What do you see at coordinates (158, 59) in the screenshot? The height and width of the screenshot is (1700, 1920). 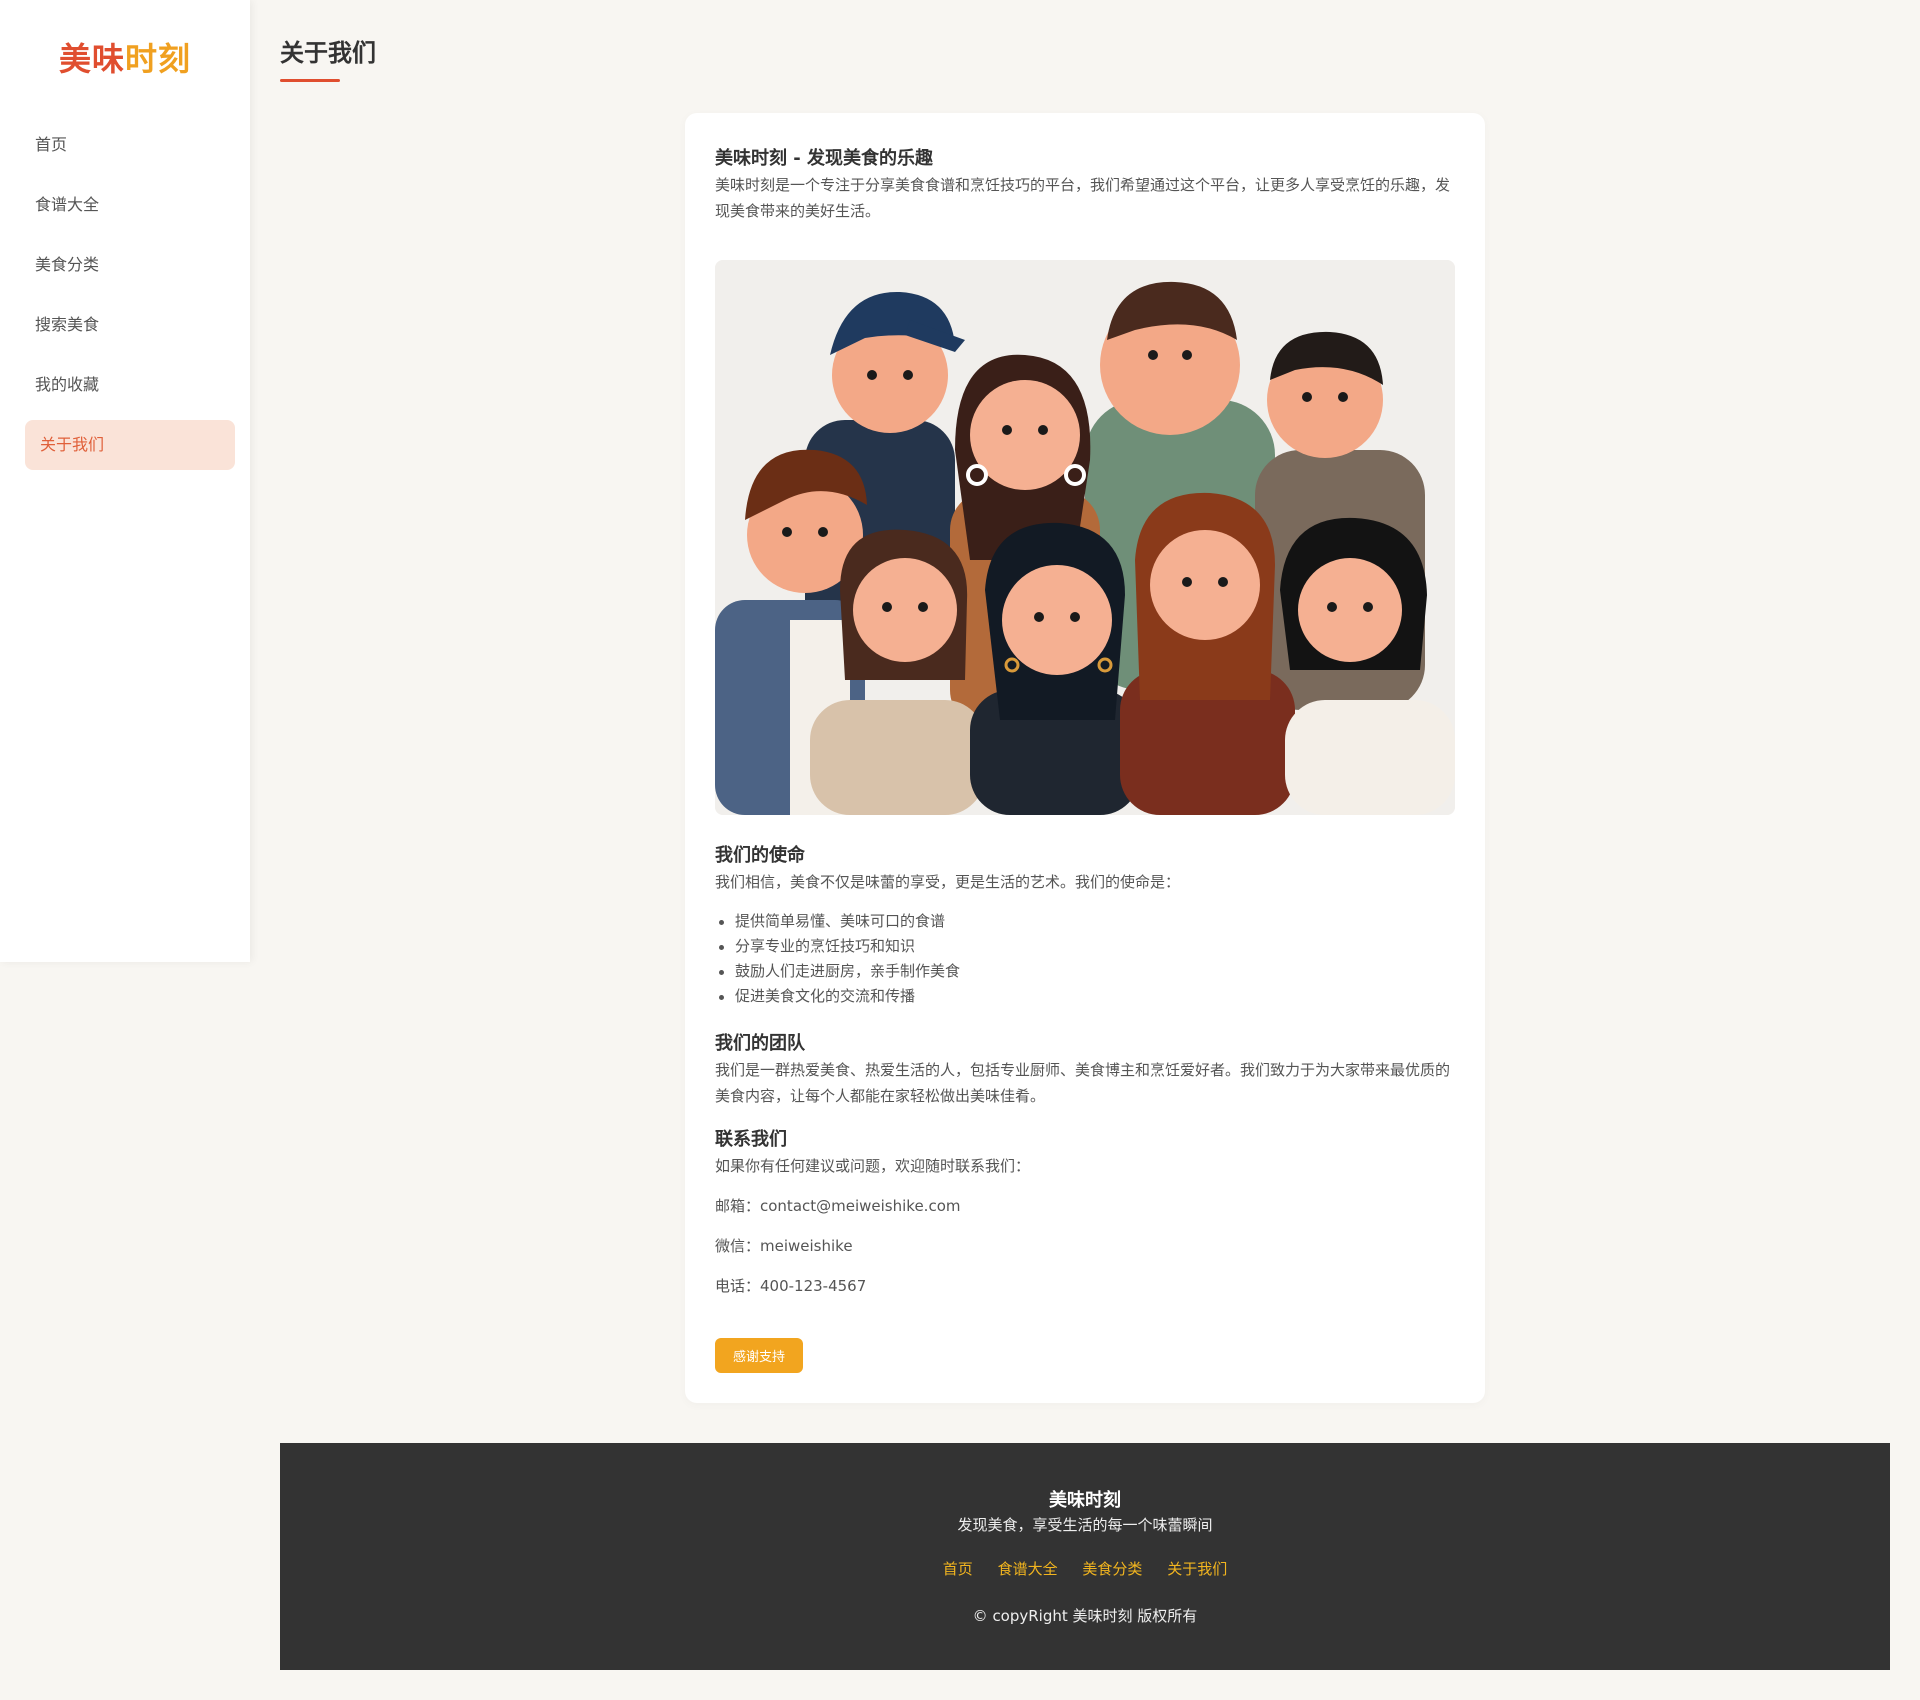 I see `logo-part-2: 时刻` at bounding box center [158, 59].